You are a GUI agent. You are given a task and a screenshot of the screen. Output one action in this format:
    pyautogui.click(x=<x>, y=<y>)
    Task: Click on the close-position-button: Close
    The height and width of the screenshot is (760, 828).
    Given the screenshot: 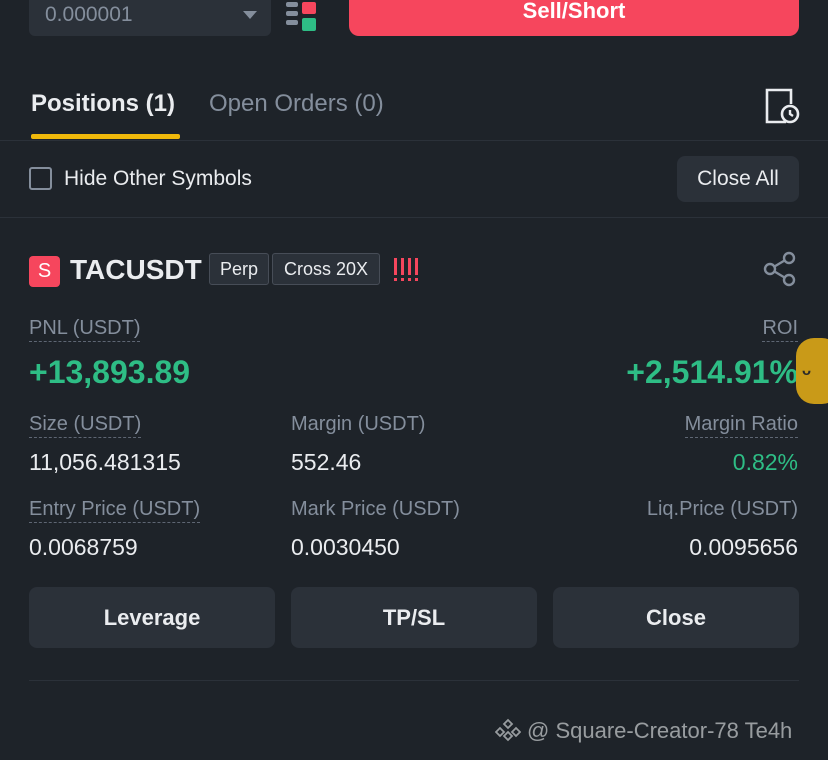 What is the action you would take?
    pyautogui.click(x=676, y=617)
    